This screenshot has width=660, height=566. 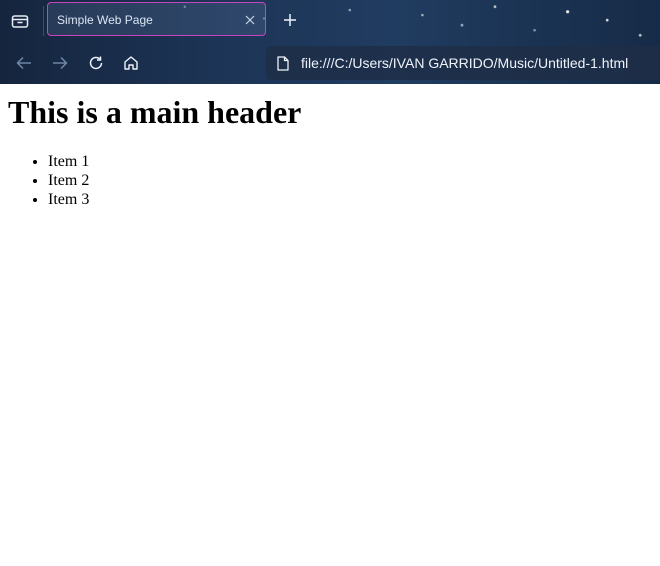 I want to click on list-item: Item 2, so click(x=68, y=180).